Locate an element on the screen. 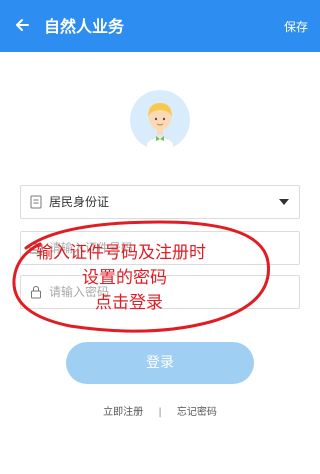  avatar-icon is located at coordinates (160, 120).